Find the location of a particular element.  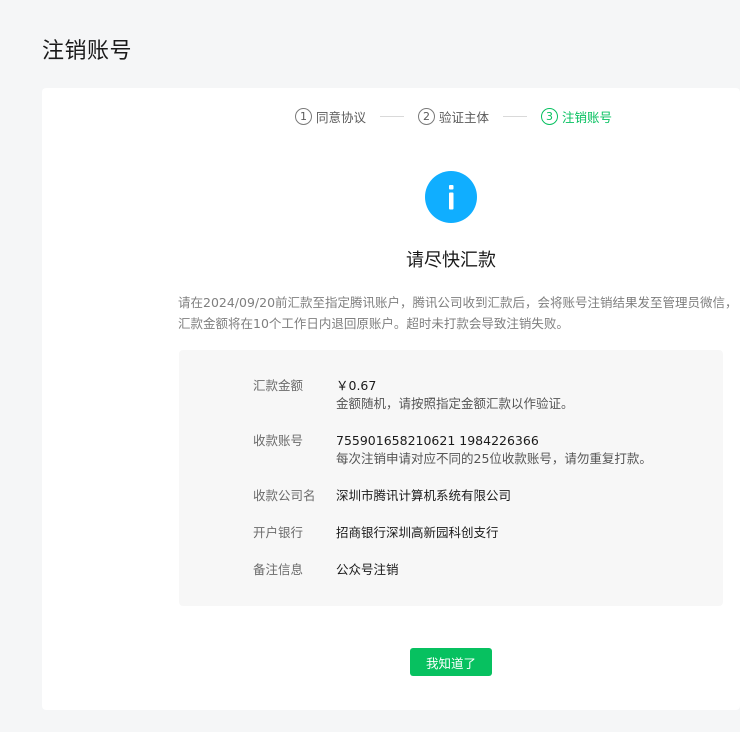

detail-label: 备注信息 is located at coordinates (278, 569).